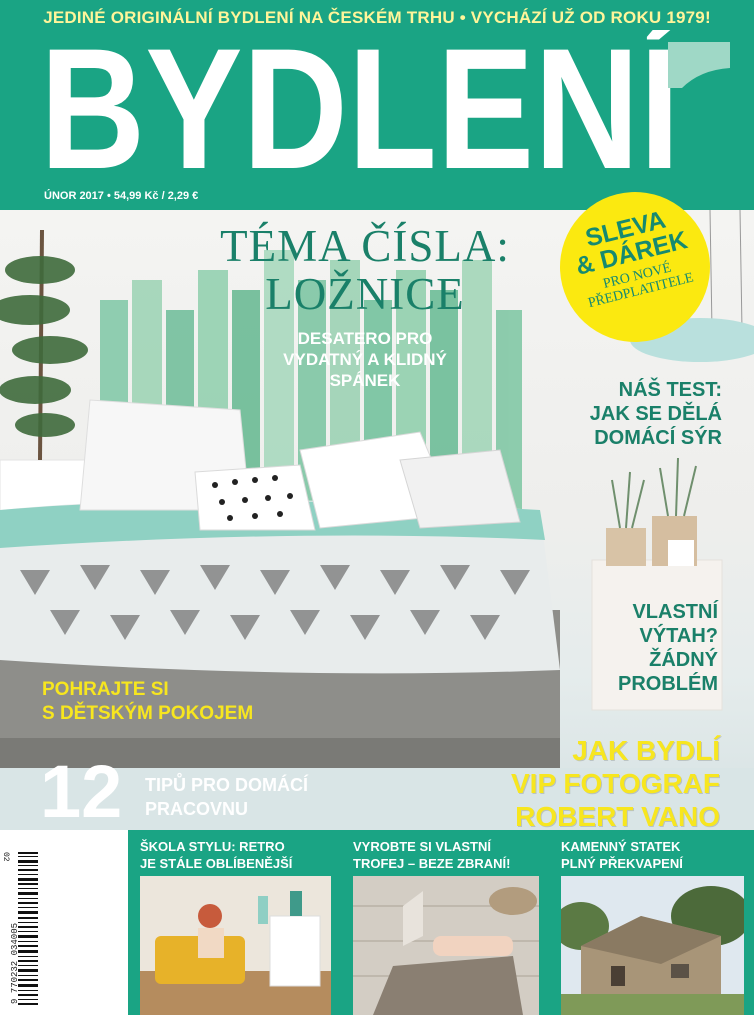 The height and width of the screenshot is (1015, 754). Describe the element at coordinates (675, 612) in the screenshot. I see `elevator-line-1: VLASTNÍ` at that location.